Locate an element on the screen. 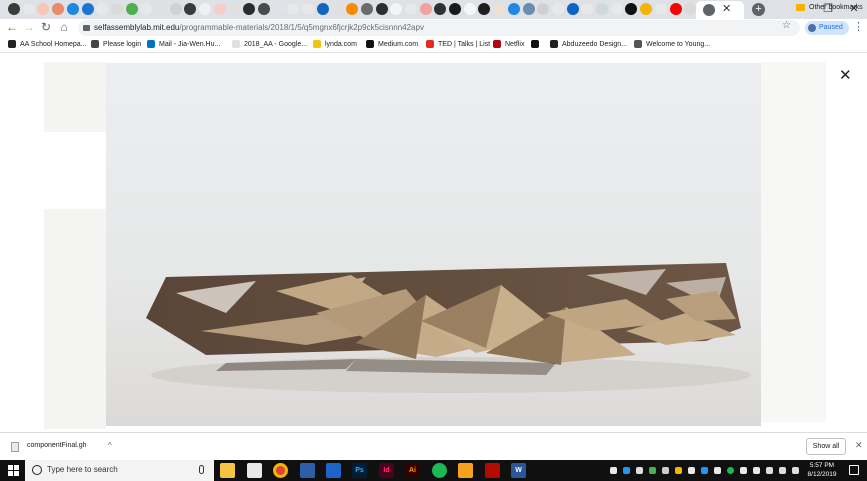 The width and height of the screenshot is (867, 481). spotify-icon is located at coordinates (439, 470).